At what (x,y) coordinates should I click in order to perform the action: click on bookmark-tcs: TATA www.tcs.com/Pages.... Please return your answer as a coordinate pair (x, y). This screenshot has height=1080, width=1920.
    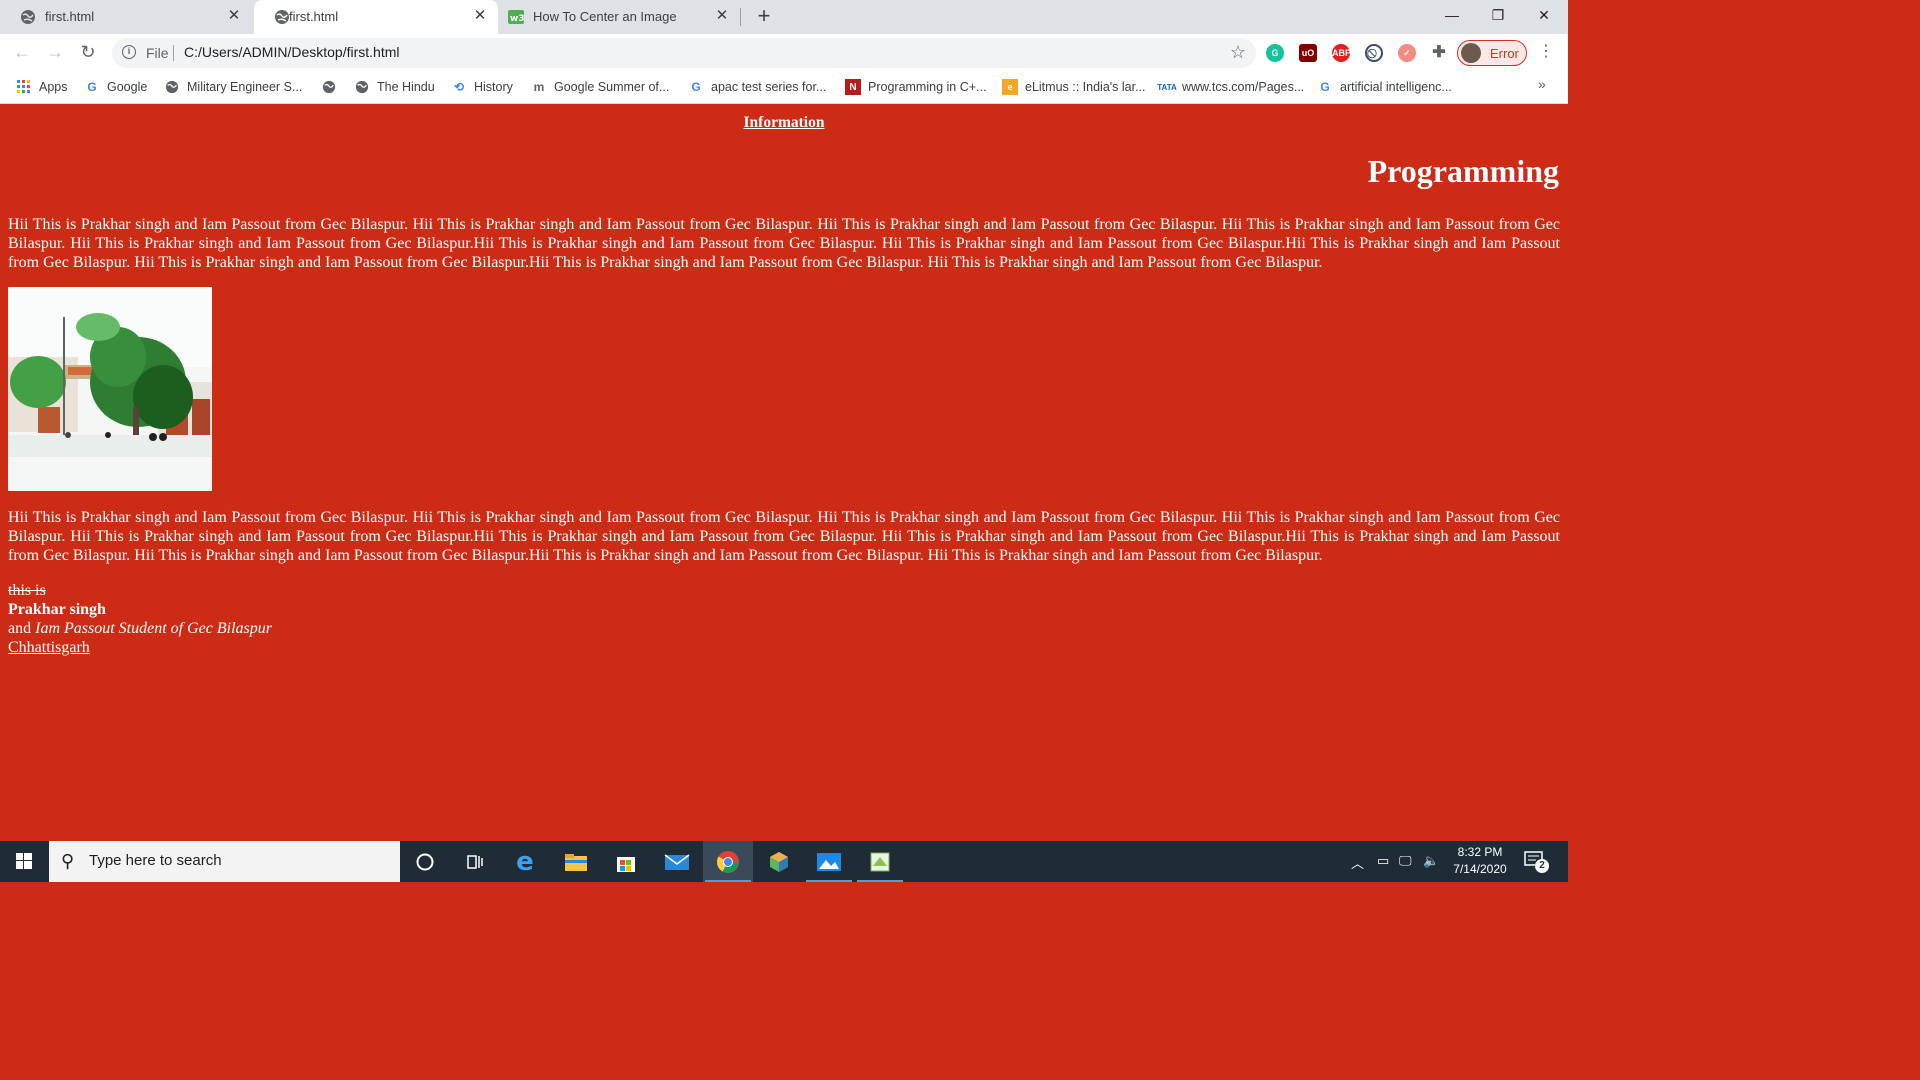
    Looking at the image, I should click on (1231, 87).